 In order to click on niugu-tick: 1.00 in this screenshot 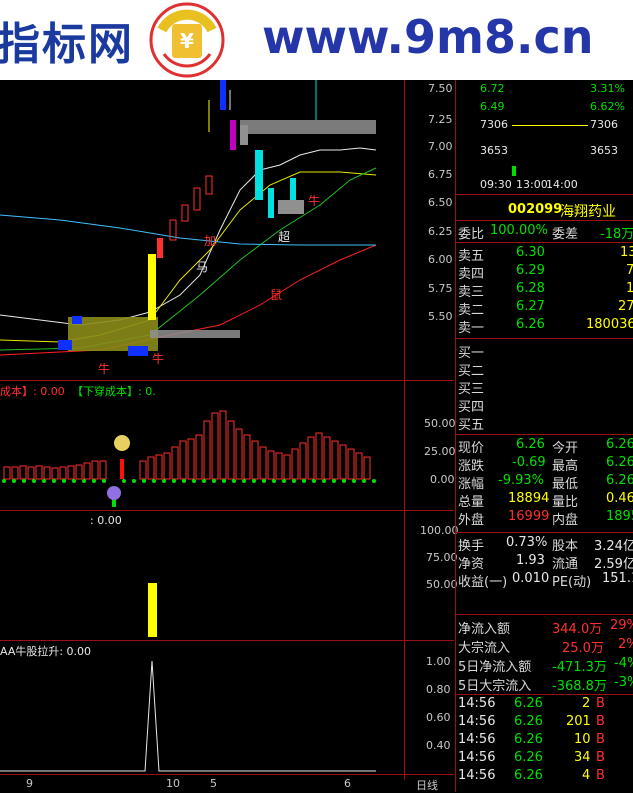, I will do `click(438, 661)`.